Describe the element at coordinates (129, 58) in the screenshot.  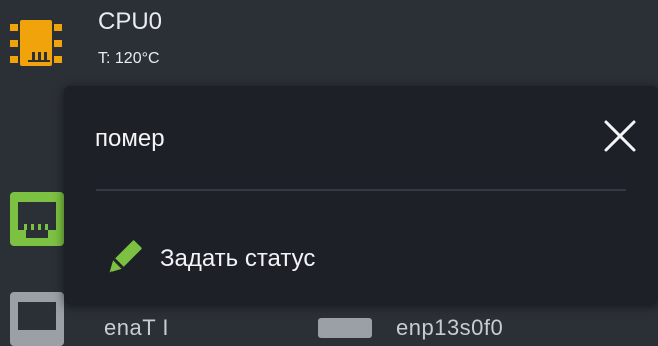
I see `device-temperature: T: 120°C` at that location.